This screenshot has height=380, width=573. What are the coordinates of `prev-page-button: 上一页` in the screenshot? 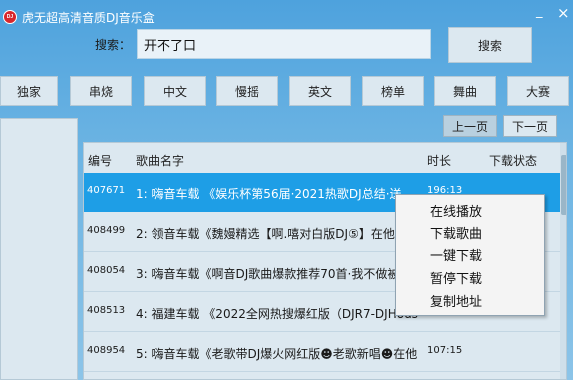 It's located at (470, 126).